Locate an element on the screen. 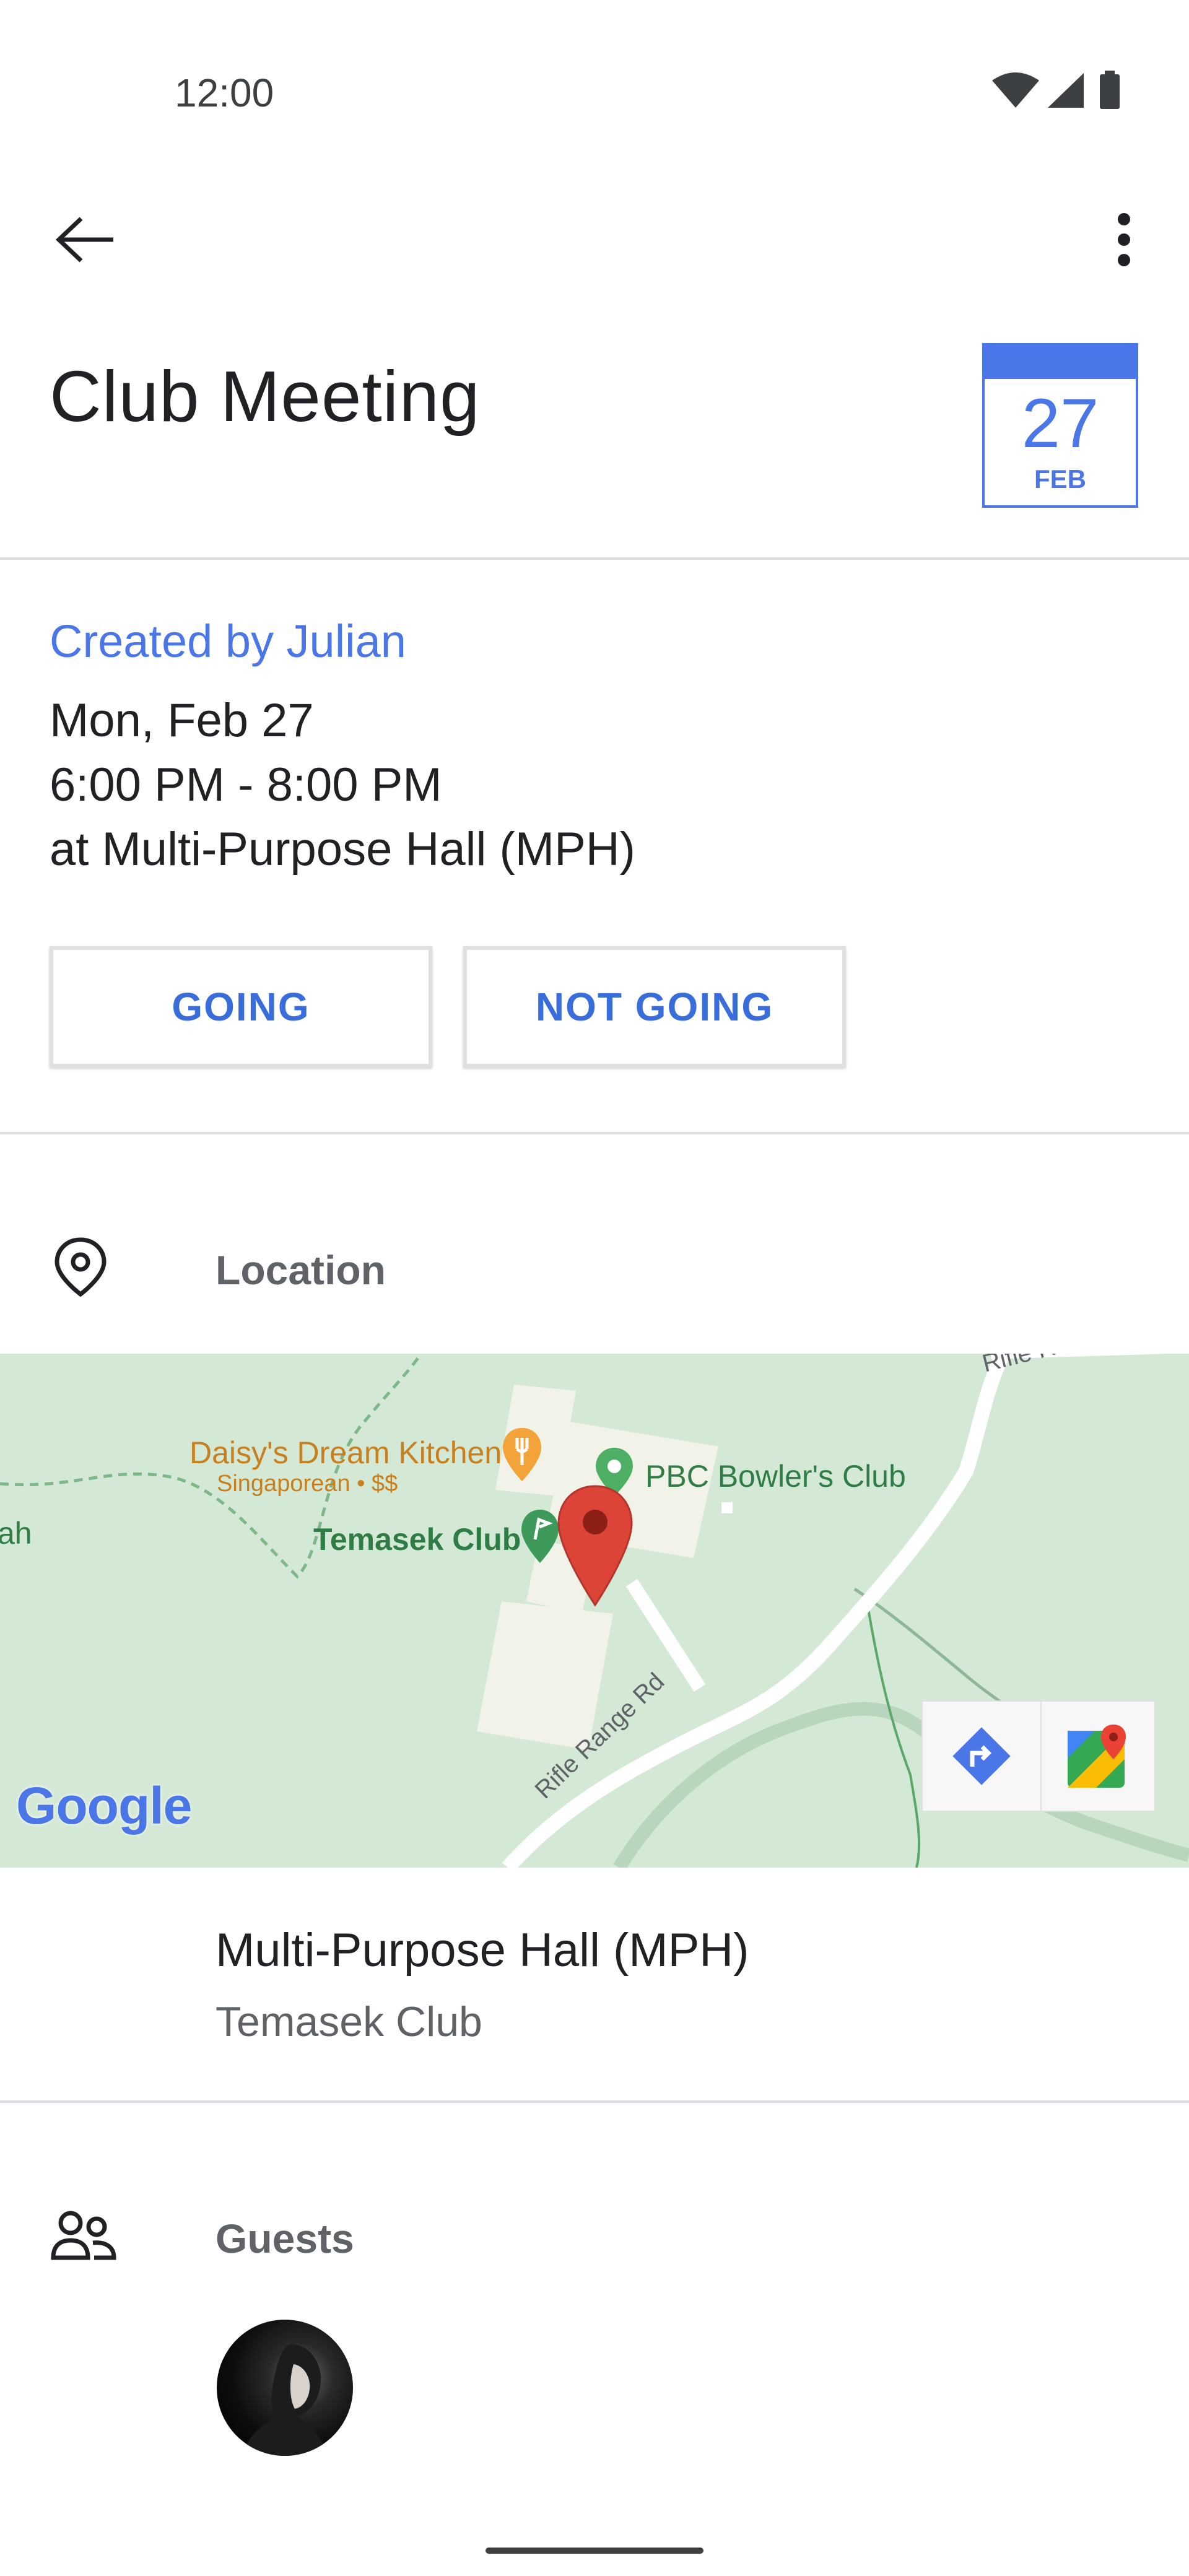  directions-button is located at coordinates (982, 1756).